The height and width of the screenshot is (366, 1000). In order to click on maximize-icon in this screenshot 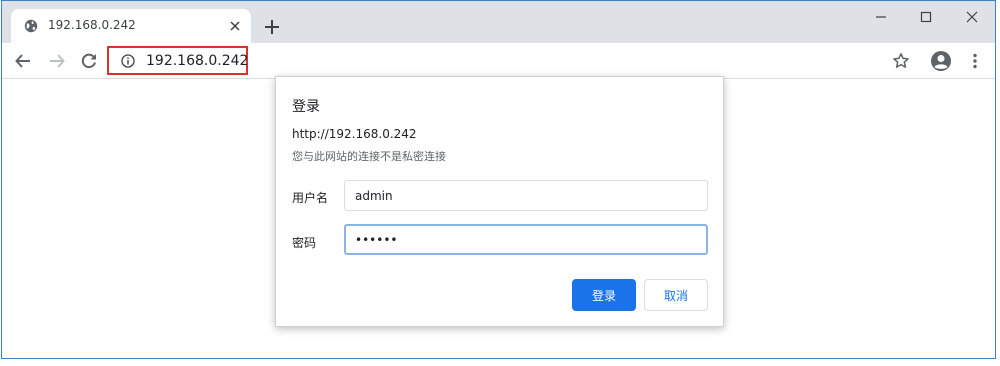, I will do `click(926, 17)`.